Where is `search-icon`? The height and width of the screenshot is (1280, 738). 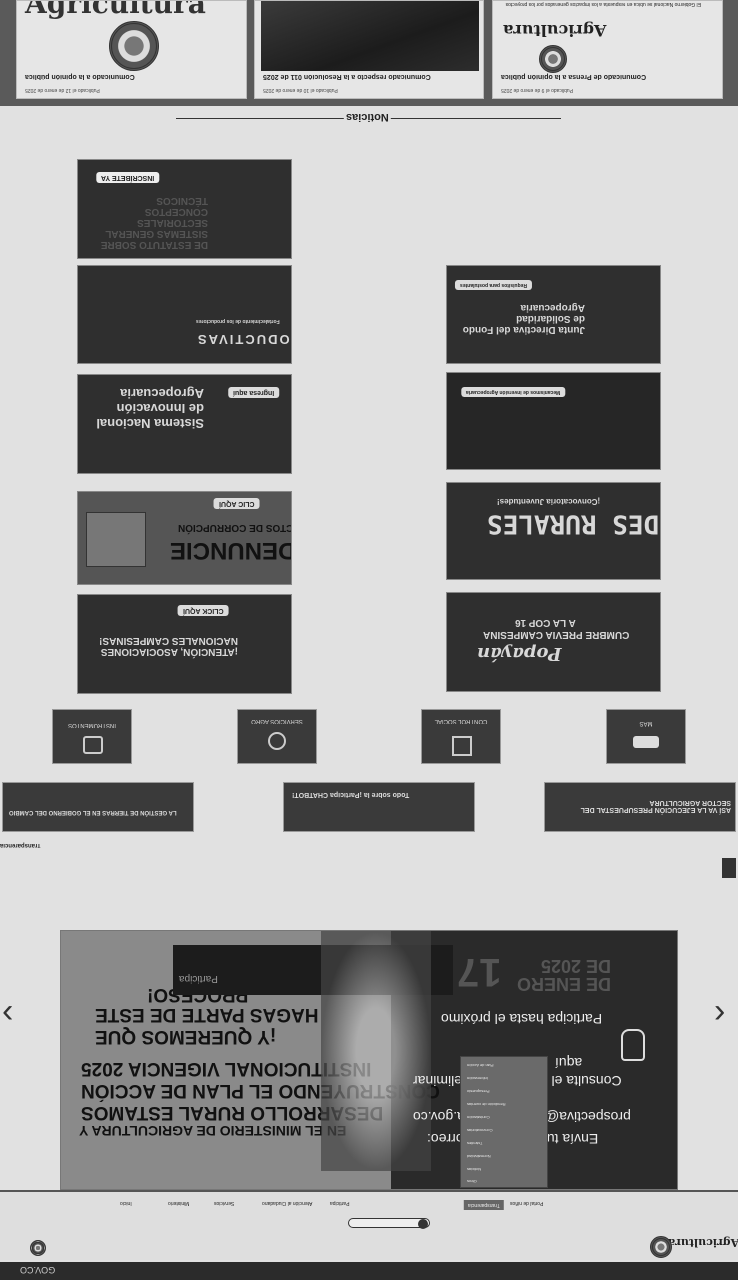 search-icon is located at coordinates (423, 1224).